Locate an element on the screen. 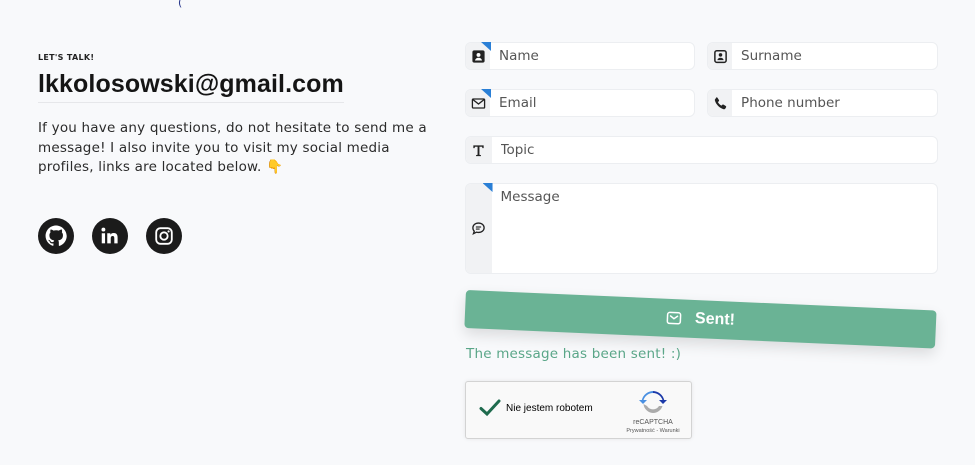 Image resolution: width=975 pixels, height=465 pixels. phone-icon-box is located at coordinates (720, 103).